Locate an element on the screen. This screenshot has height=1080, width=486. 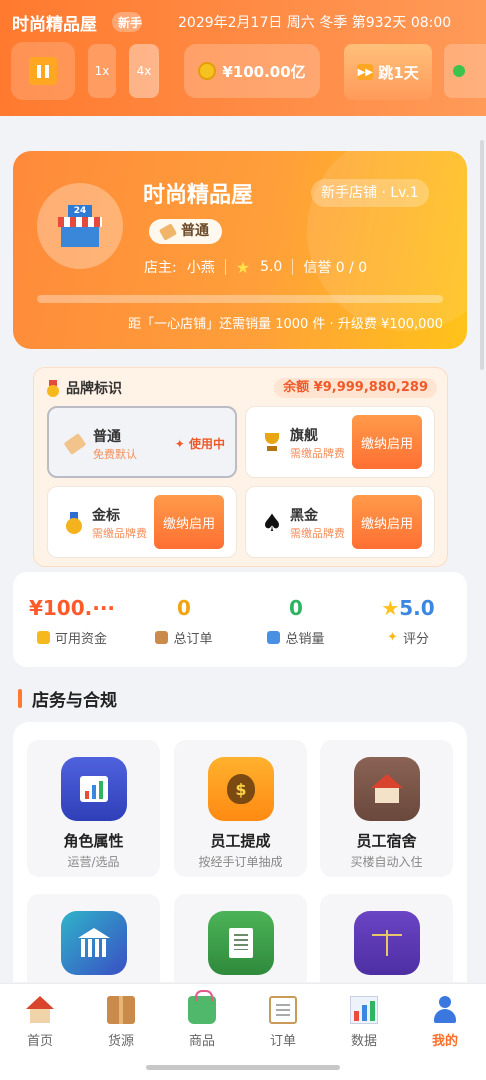
shop-credit: 信誉 0 / 0 is located at coordinates (335, 268).